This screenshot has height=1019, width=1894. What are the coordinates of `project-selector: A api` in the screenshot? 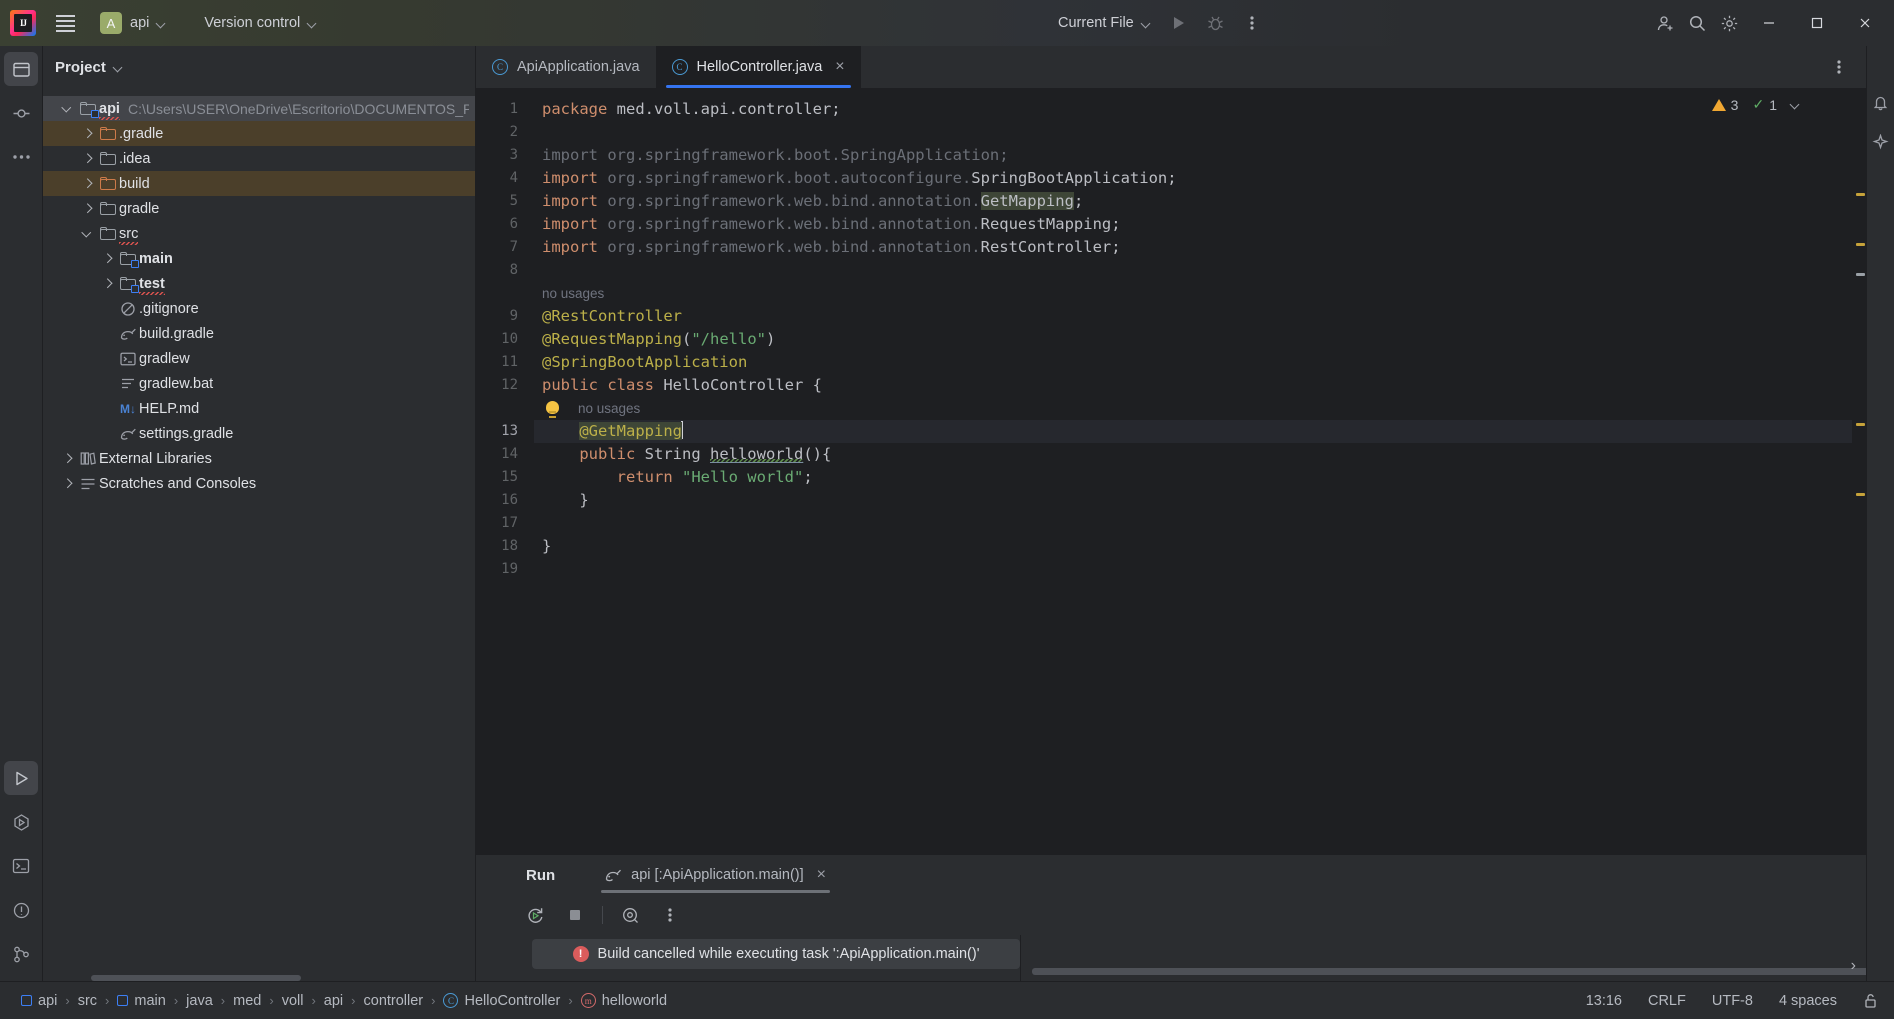 It's located at (135, 23).